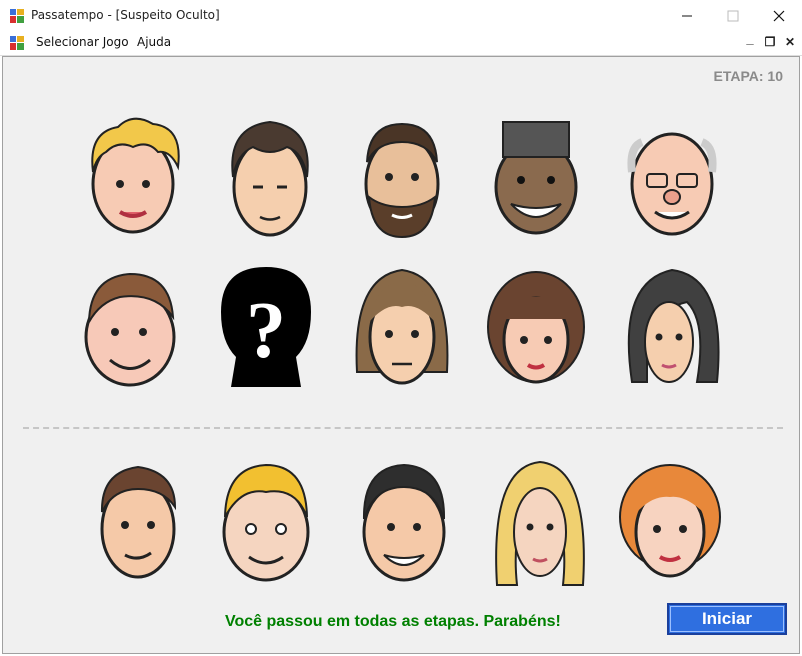 This screenshot has width=802, height=656. I want to click on close-button, so click(779, 15).